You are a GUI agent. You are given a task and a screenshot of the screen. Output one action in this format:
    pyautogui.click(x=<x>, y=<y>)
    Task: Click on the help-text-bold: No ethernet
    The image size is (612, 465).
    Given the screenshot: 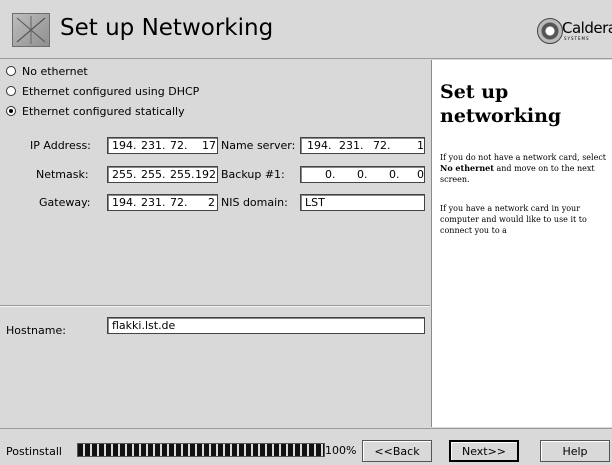 What is the action you would take?
    pyautogui.click(x=467, y=168)
    